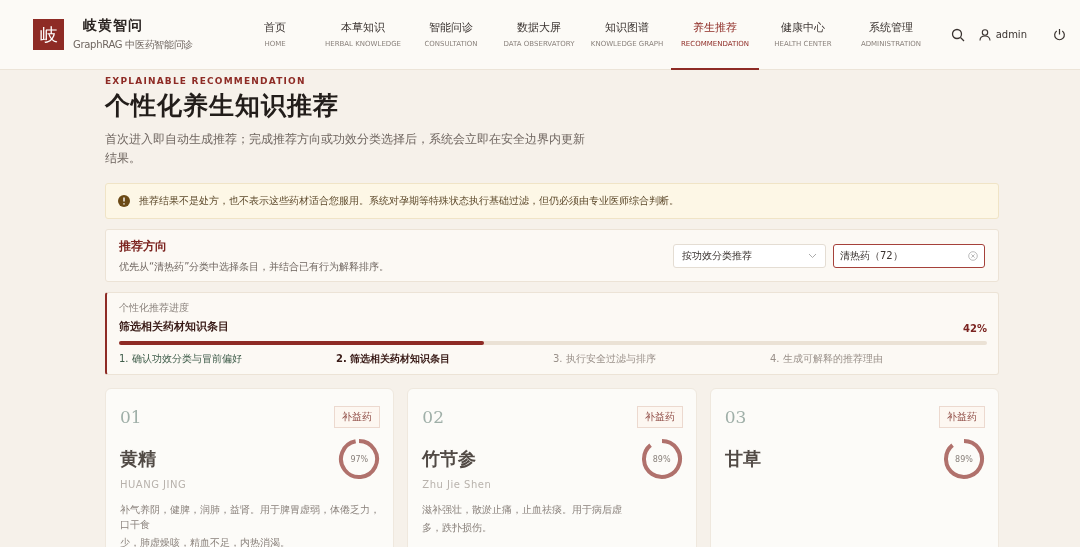 This screenshot has height=547, width=1080. I want to click on current-step-title: 筛选相关药材知识条目, so click(174, 326).